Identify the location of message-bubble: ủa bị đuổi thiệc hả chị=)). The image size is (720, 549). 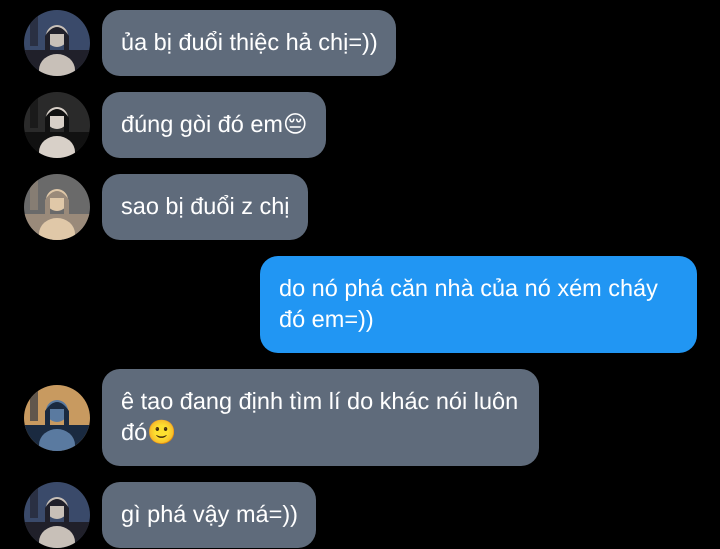
(249, 43).